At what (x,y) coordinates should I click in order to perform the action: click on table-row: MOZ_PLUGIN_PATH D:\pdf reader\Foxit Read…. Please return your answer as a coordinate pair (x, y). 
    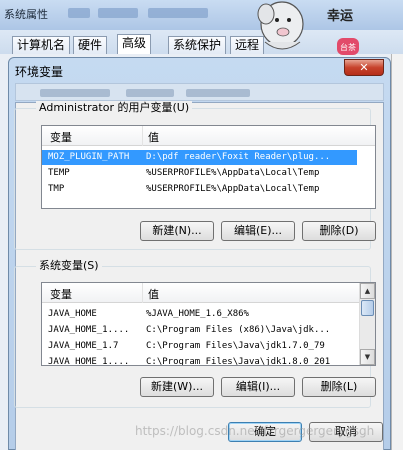
    Looking at the image, I should click on (199, 157).